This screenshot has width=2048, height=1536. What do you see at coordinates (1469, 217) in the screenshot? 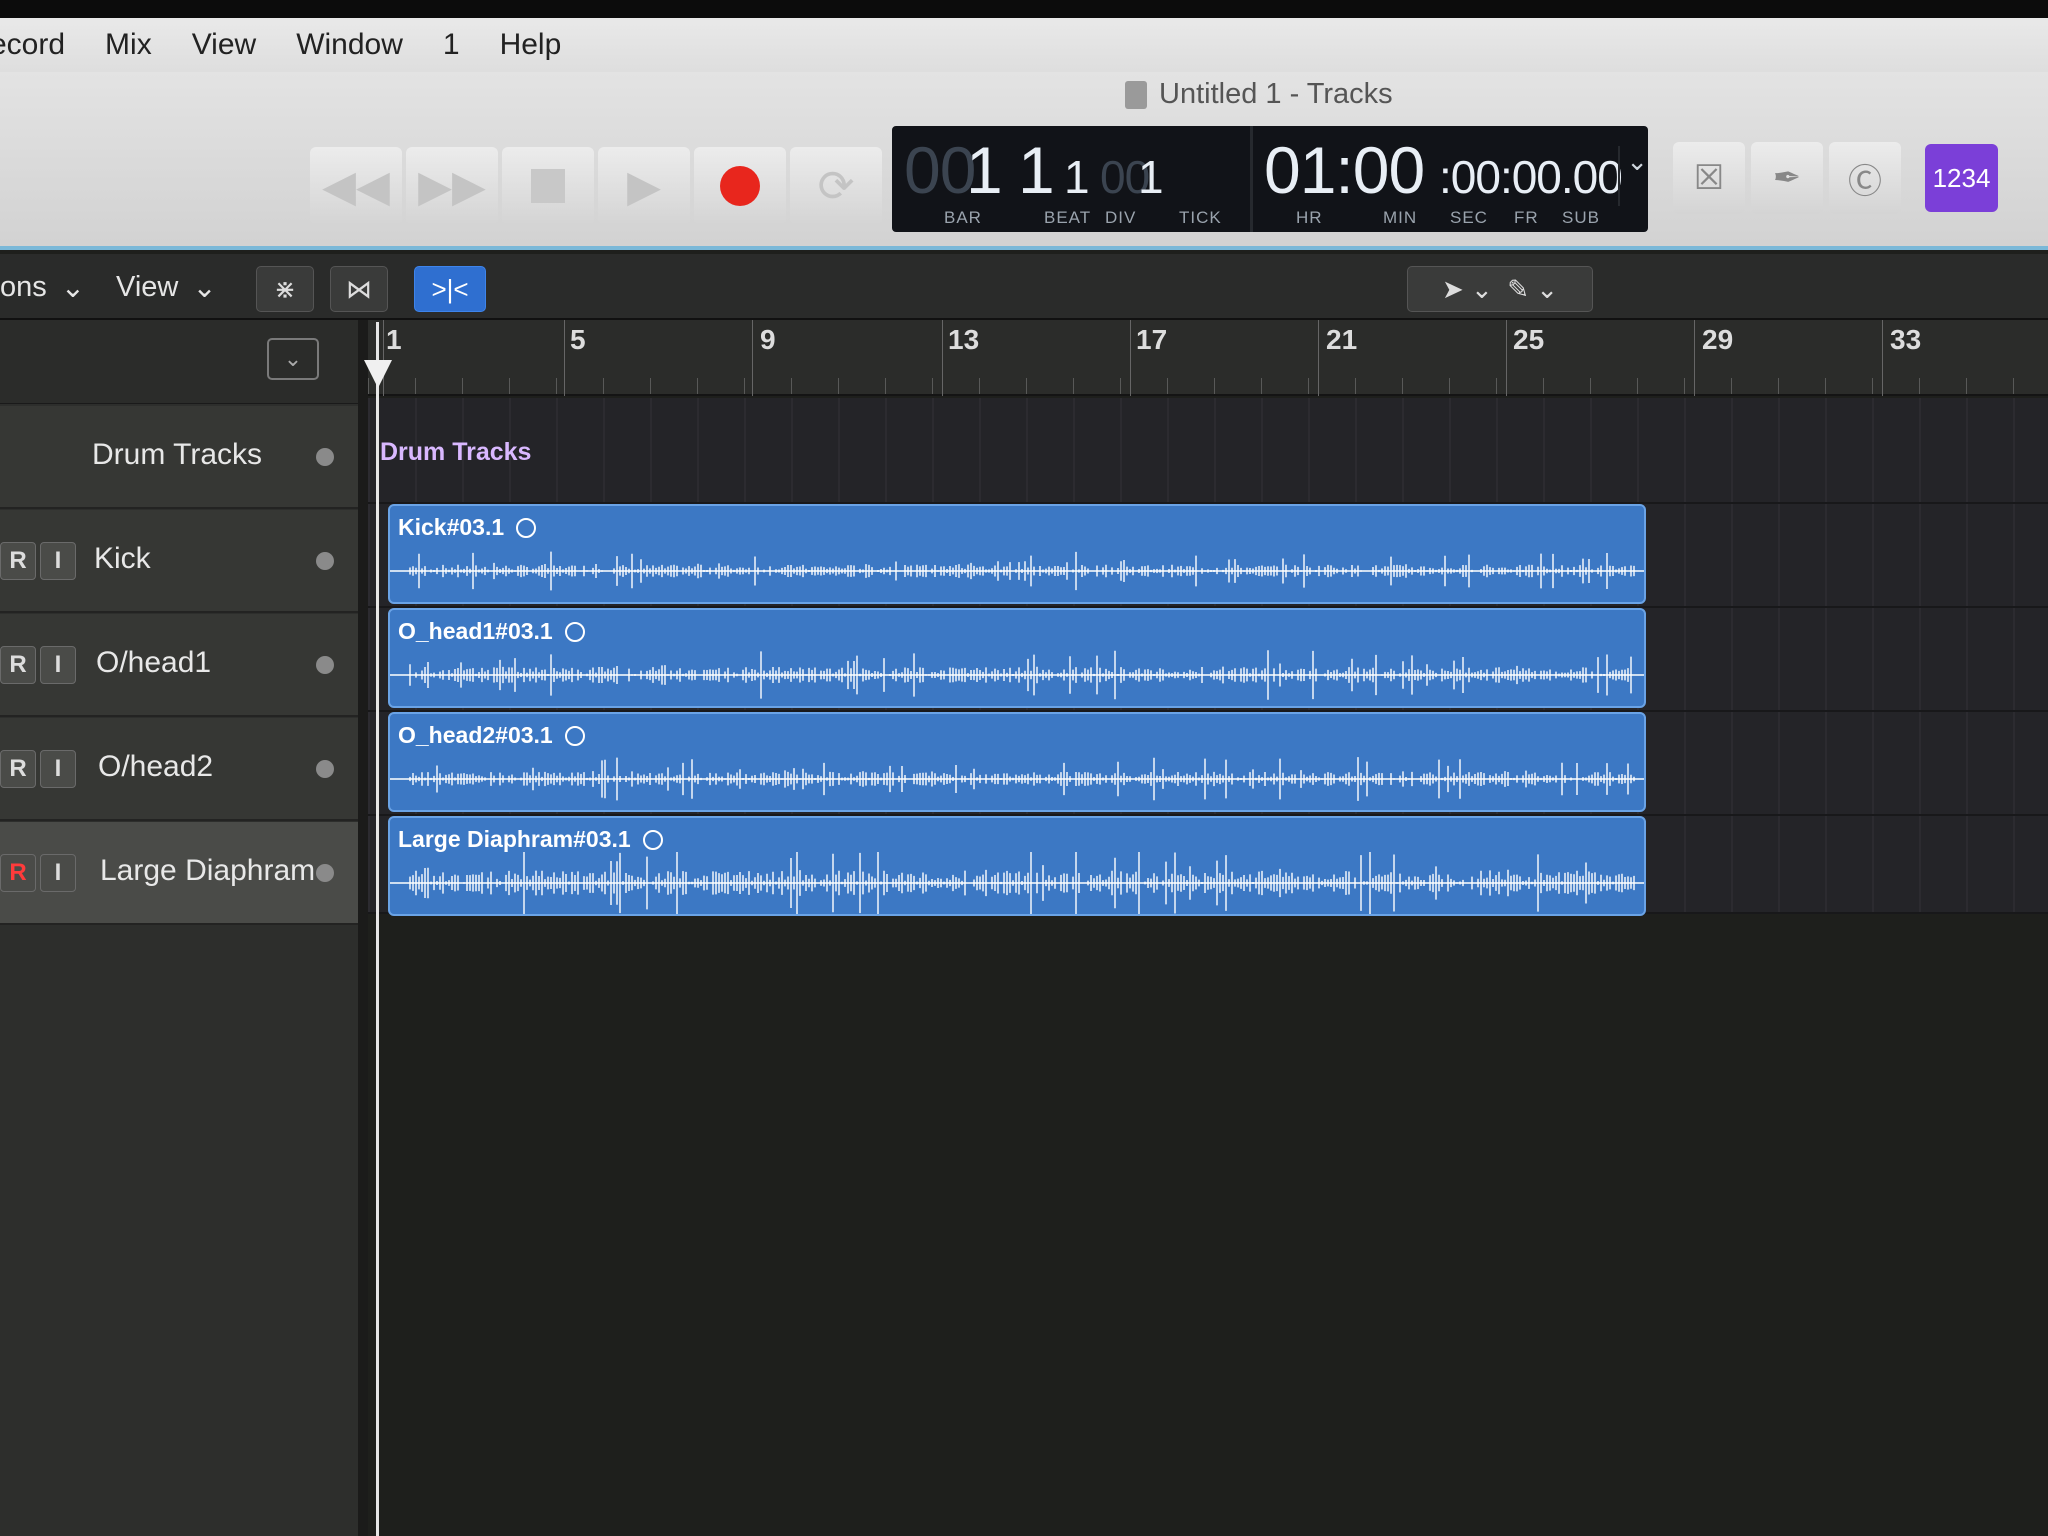
I see `lcd-label-sec: SEC` at bounding box center [1469, 217].